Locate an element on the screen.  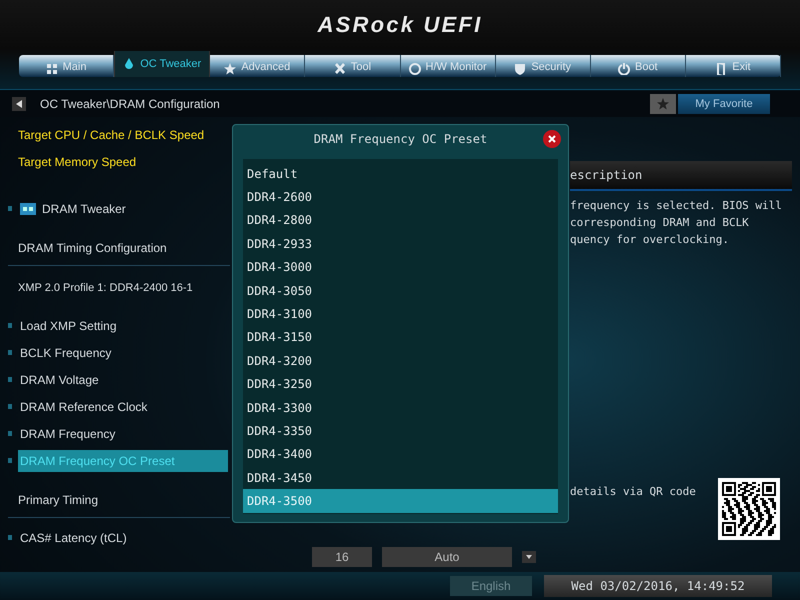
date-time: Wed 03/02/2016, 14:49:52 is located at coordinates (658, 586).